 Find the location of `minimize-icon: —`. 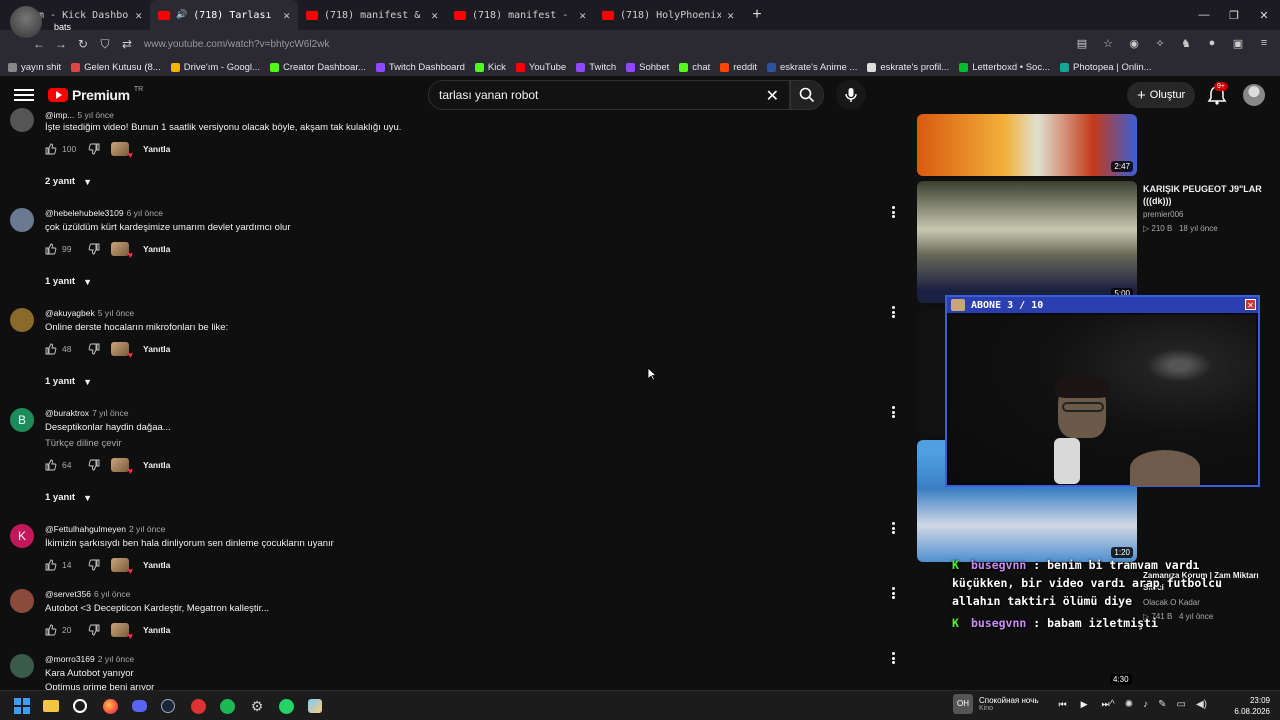

minimize-icon: — is located at coordinates (1204, 15).